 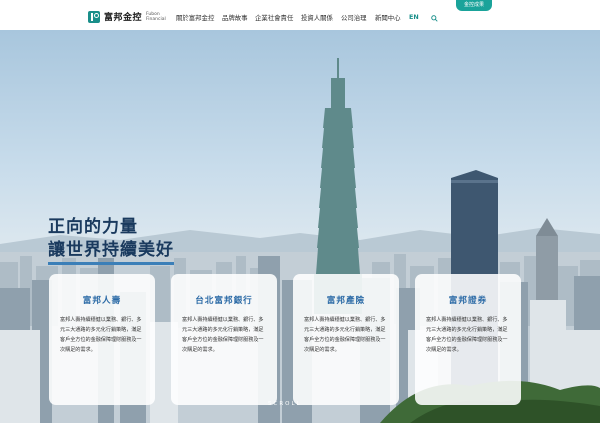 What do you see at coordinates (468, 301) in the screenshot?
I see `card-title: 富邦證券` at bounding box center [468, 301].